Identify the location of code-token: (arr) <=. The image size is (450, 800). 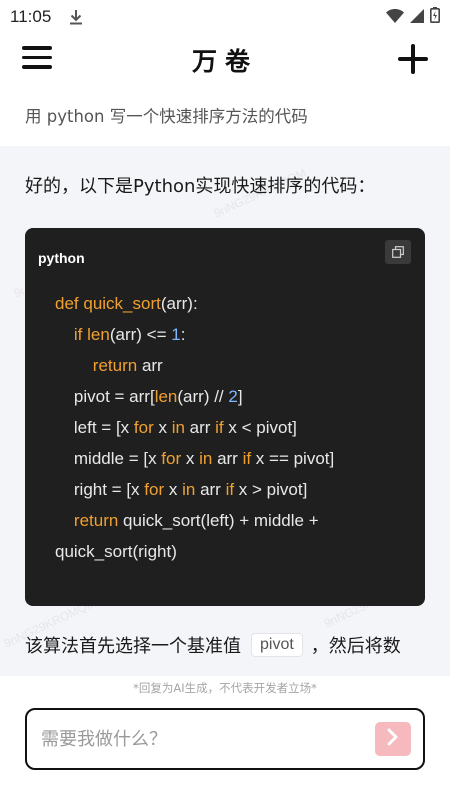
(140, 334).